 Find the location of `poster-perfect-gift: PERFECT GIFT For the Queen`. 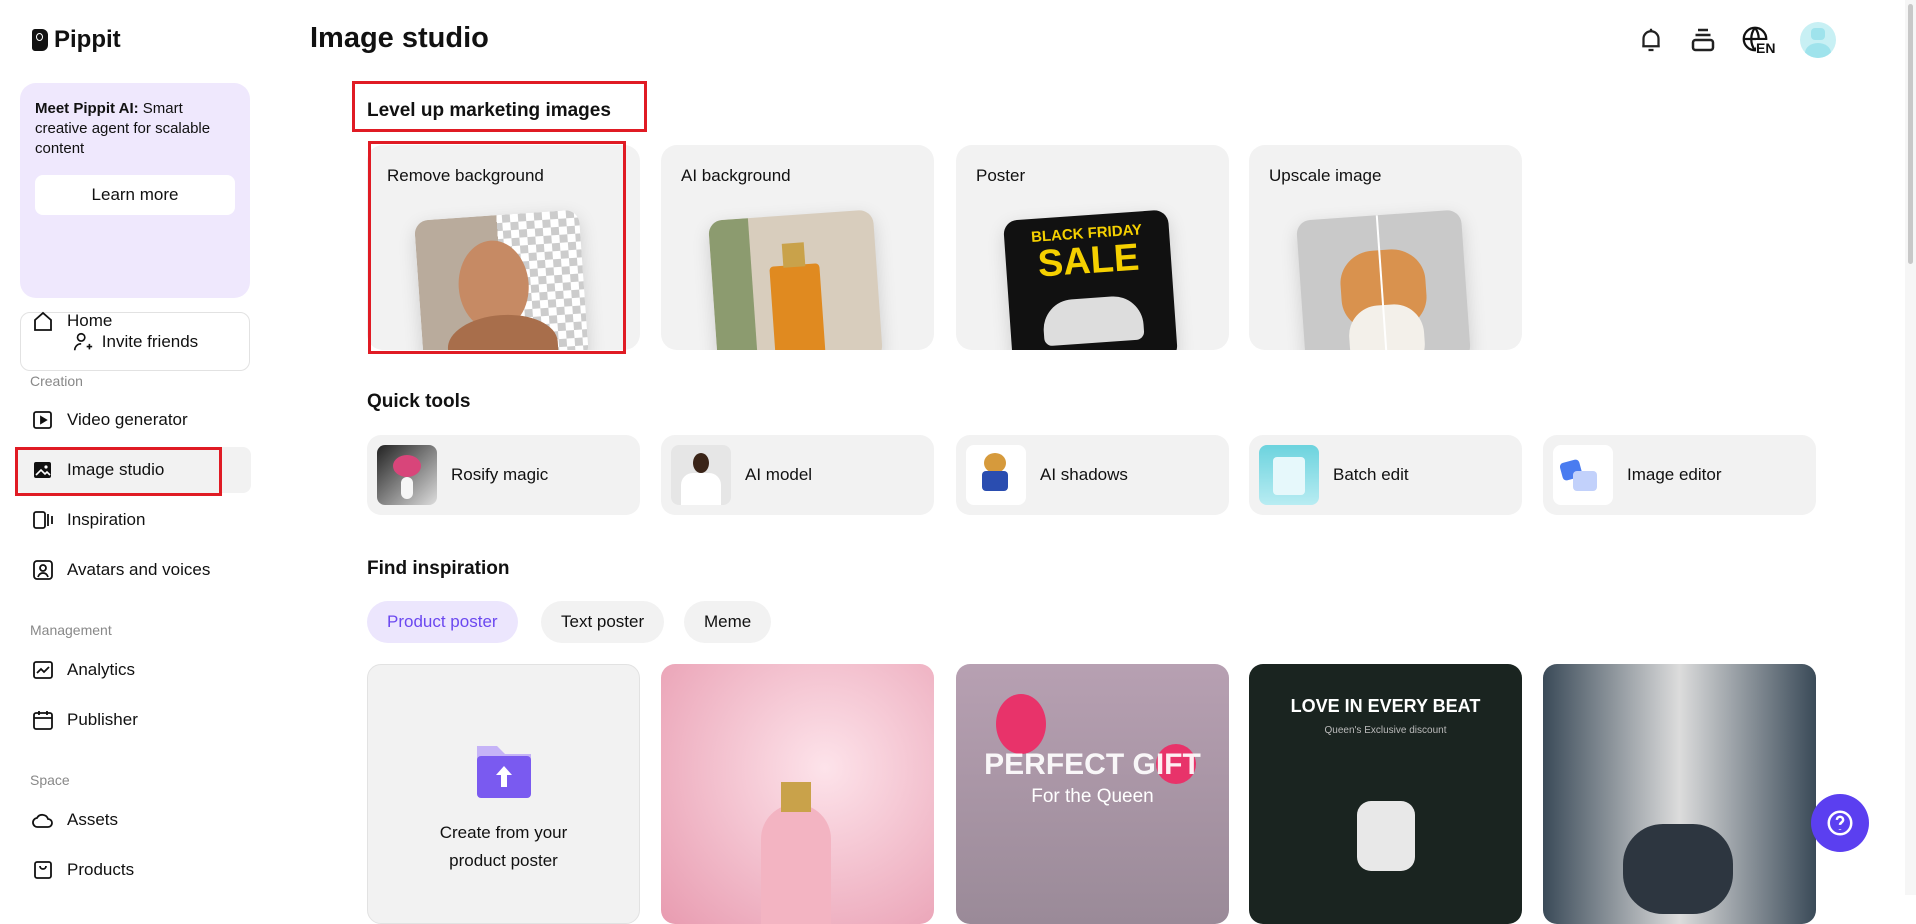

poster-perfect-gift: PERFECT GIFT For the Queen is located at coordinates (1092, 794).